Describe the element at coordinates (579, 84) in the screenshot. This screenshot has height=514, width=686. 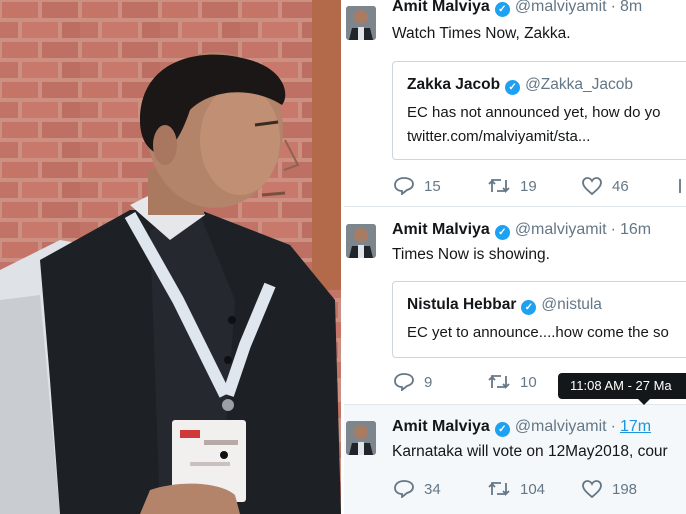
I see `quoted-author-handle: @Zakka_Jacob` at that location.